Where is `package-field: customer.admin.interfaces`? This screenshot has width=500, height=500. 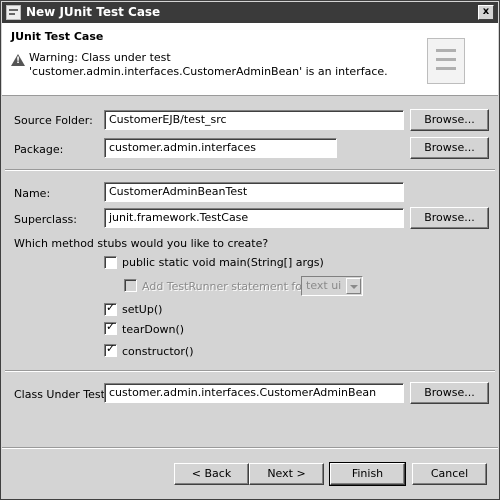 package-field: customer.admin.interfaces is located at coordinates (220, 148).